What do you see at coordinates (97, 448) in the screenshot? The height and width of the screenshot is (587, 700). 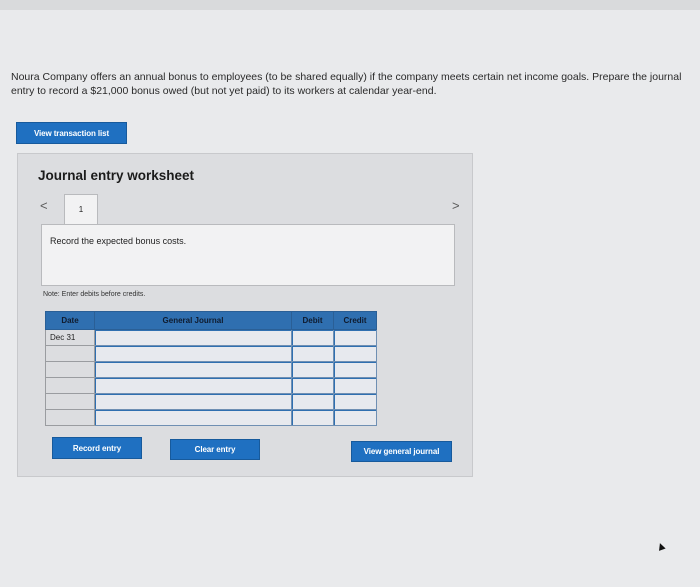 I see `record-entry-button: Record entry` at bounding box center [97, 448].